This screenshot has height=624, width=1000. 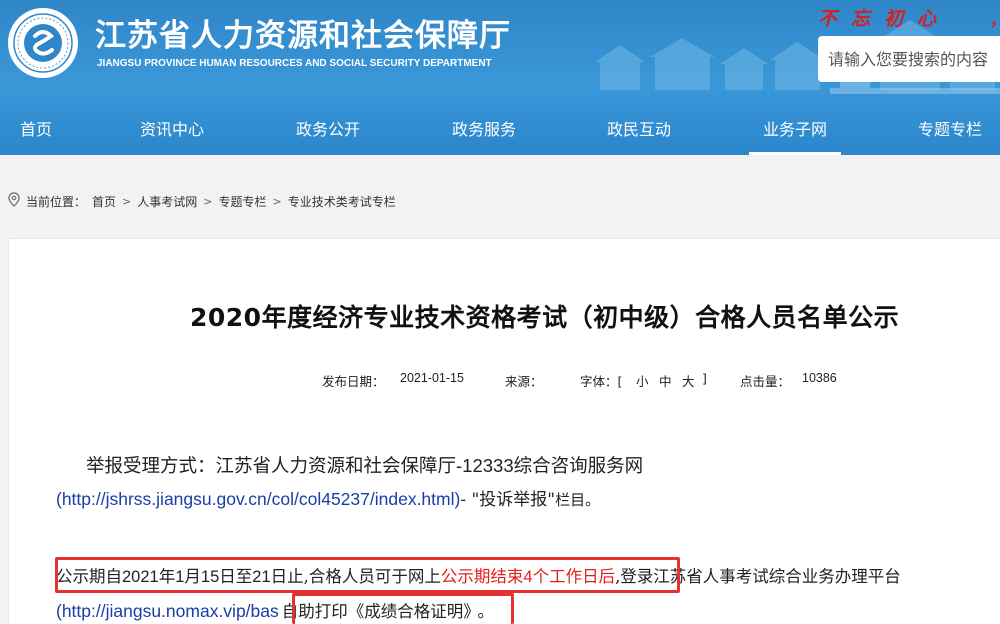 I want to click on publicity-red-text-a: 公示期结束, so click(x=482, y=576).